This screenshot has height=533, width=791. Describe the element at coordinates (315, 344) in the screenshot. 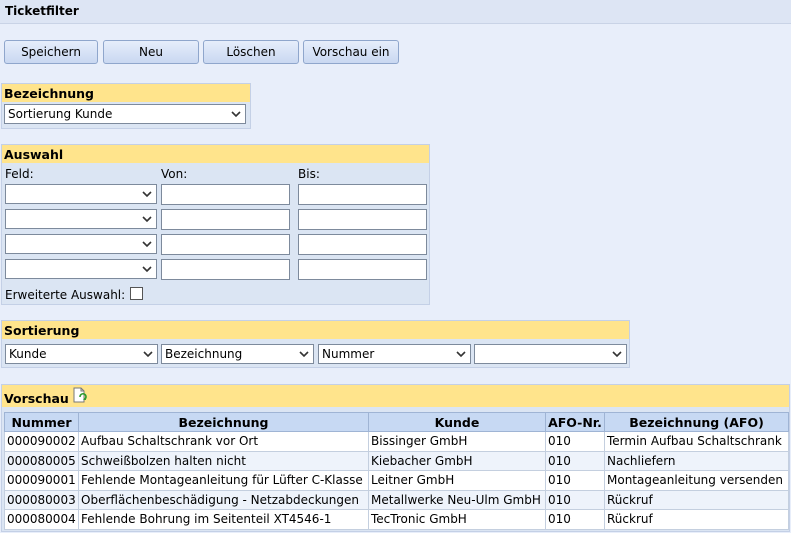

I see `sortierung-panel: Sortierung Kunde Bezeichnung Nummer` at that location.